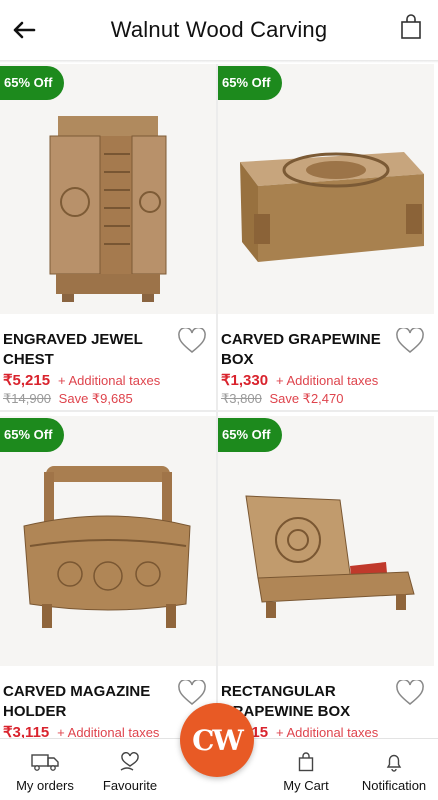 Image resolution: width=438 pixels, height=800 pixels. I want to click on price-row: ₹5,215 + Additional taxes, so click(81, 380).